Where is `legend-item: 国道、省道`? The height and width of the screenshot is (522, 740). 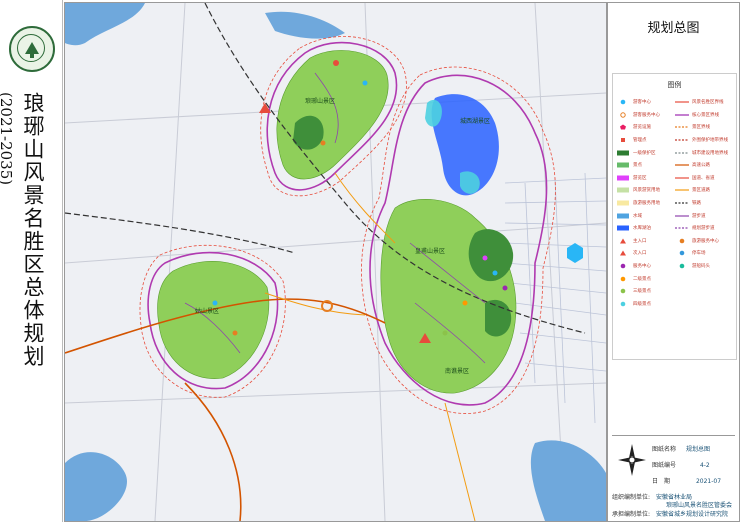 legend-item: 国道、省道 is located at coordinates (701, 178).